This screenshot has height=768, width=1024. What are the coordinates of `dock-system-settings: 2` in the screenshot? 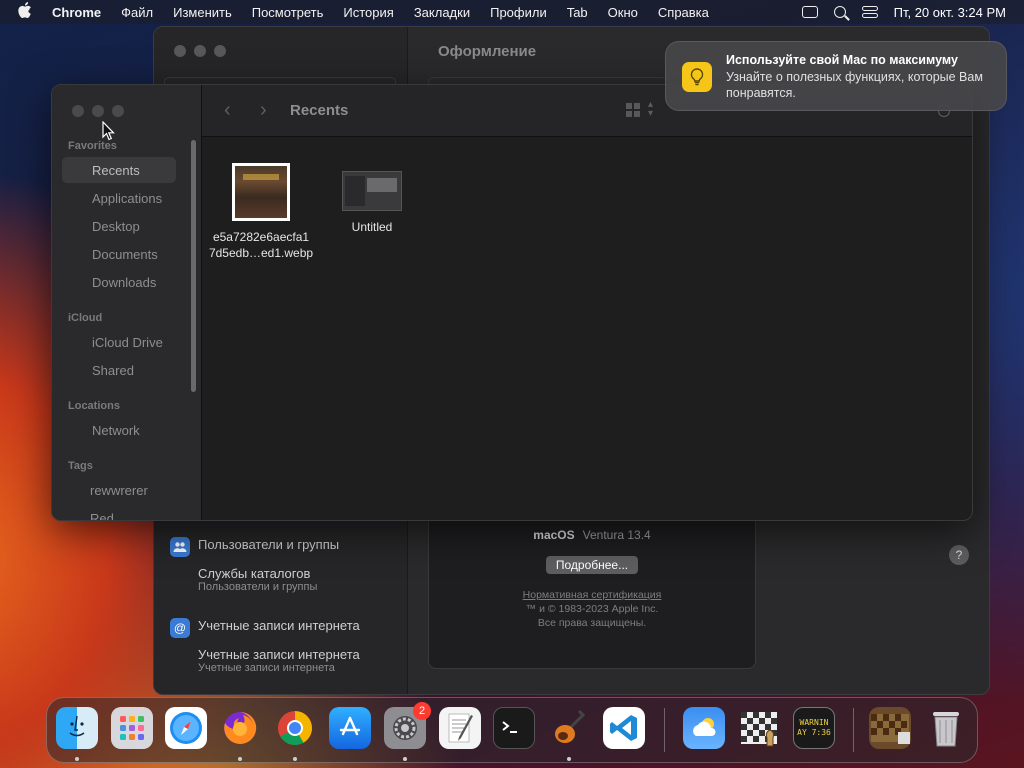 It's located at (407, 725).